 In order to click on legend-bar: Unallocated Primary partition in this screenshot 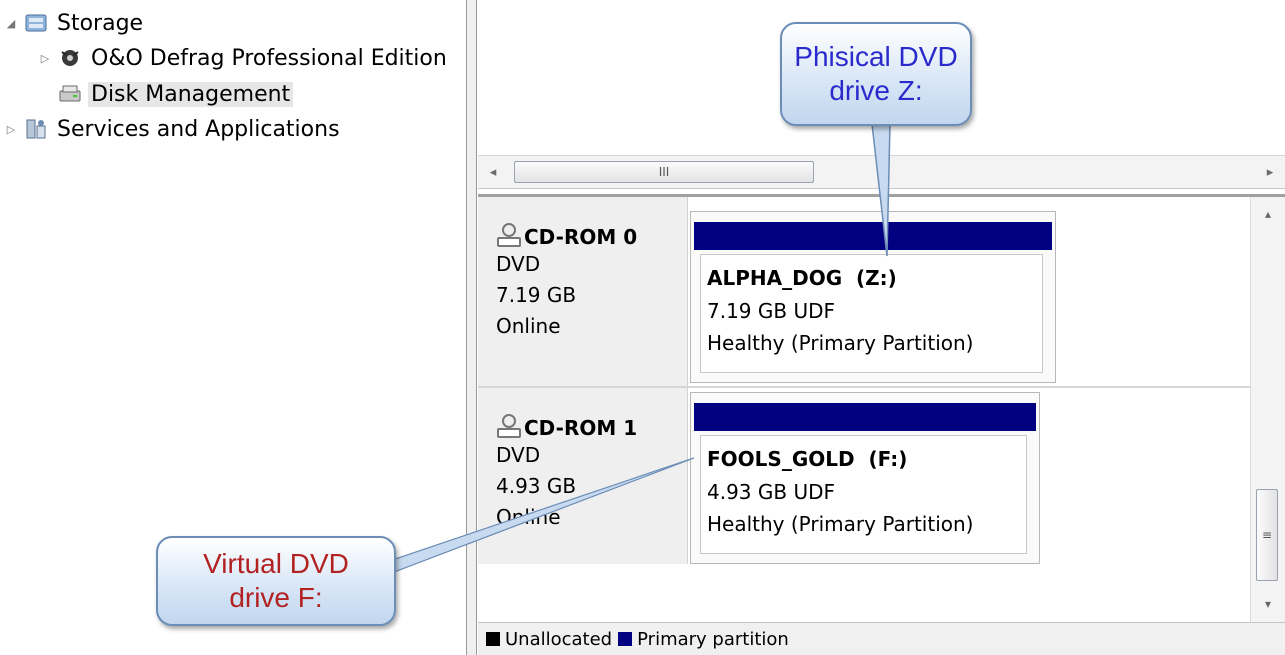, I will do `click(881, 638)`.